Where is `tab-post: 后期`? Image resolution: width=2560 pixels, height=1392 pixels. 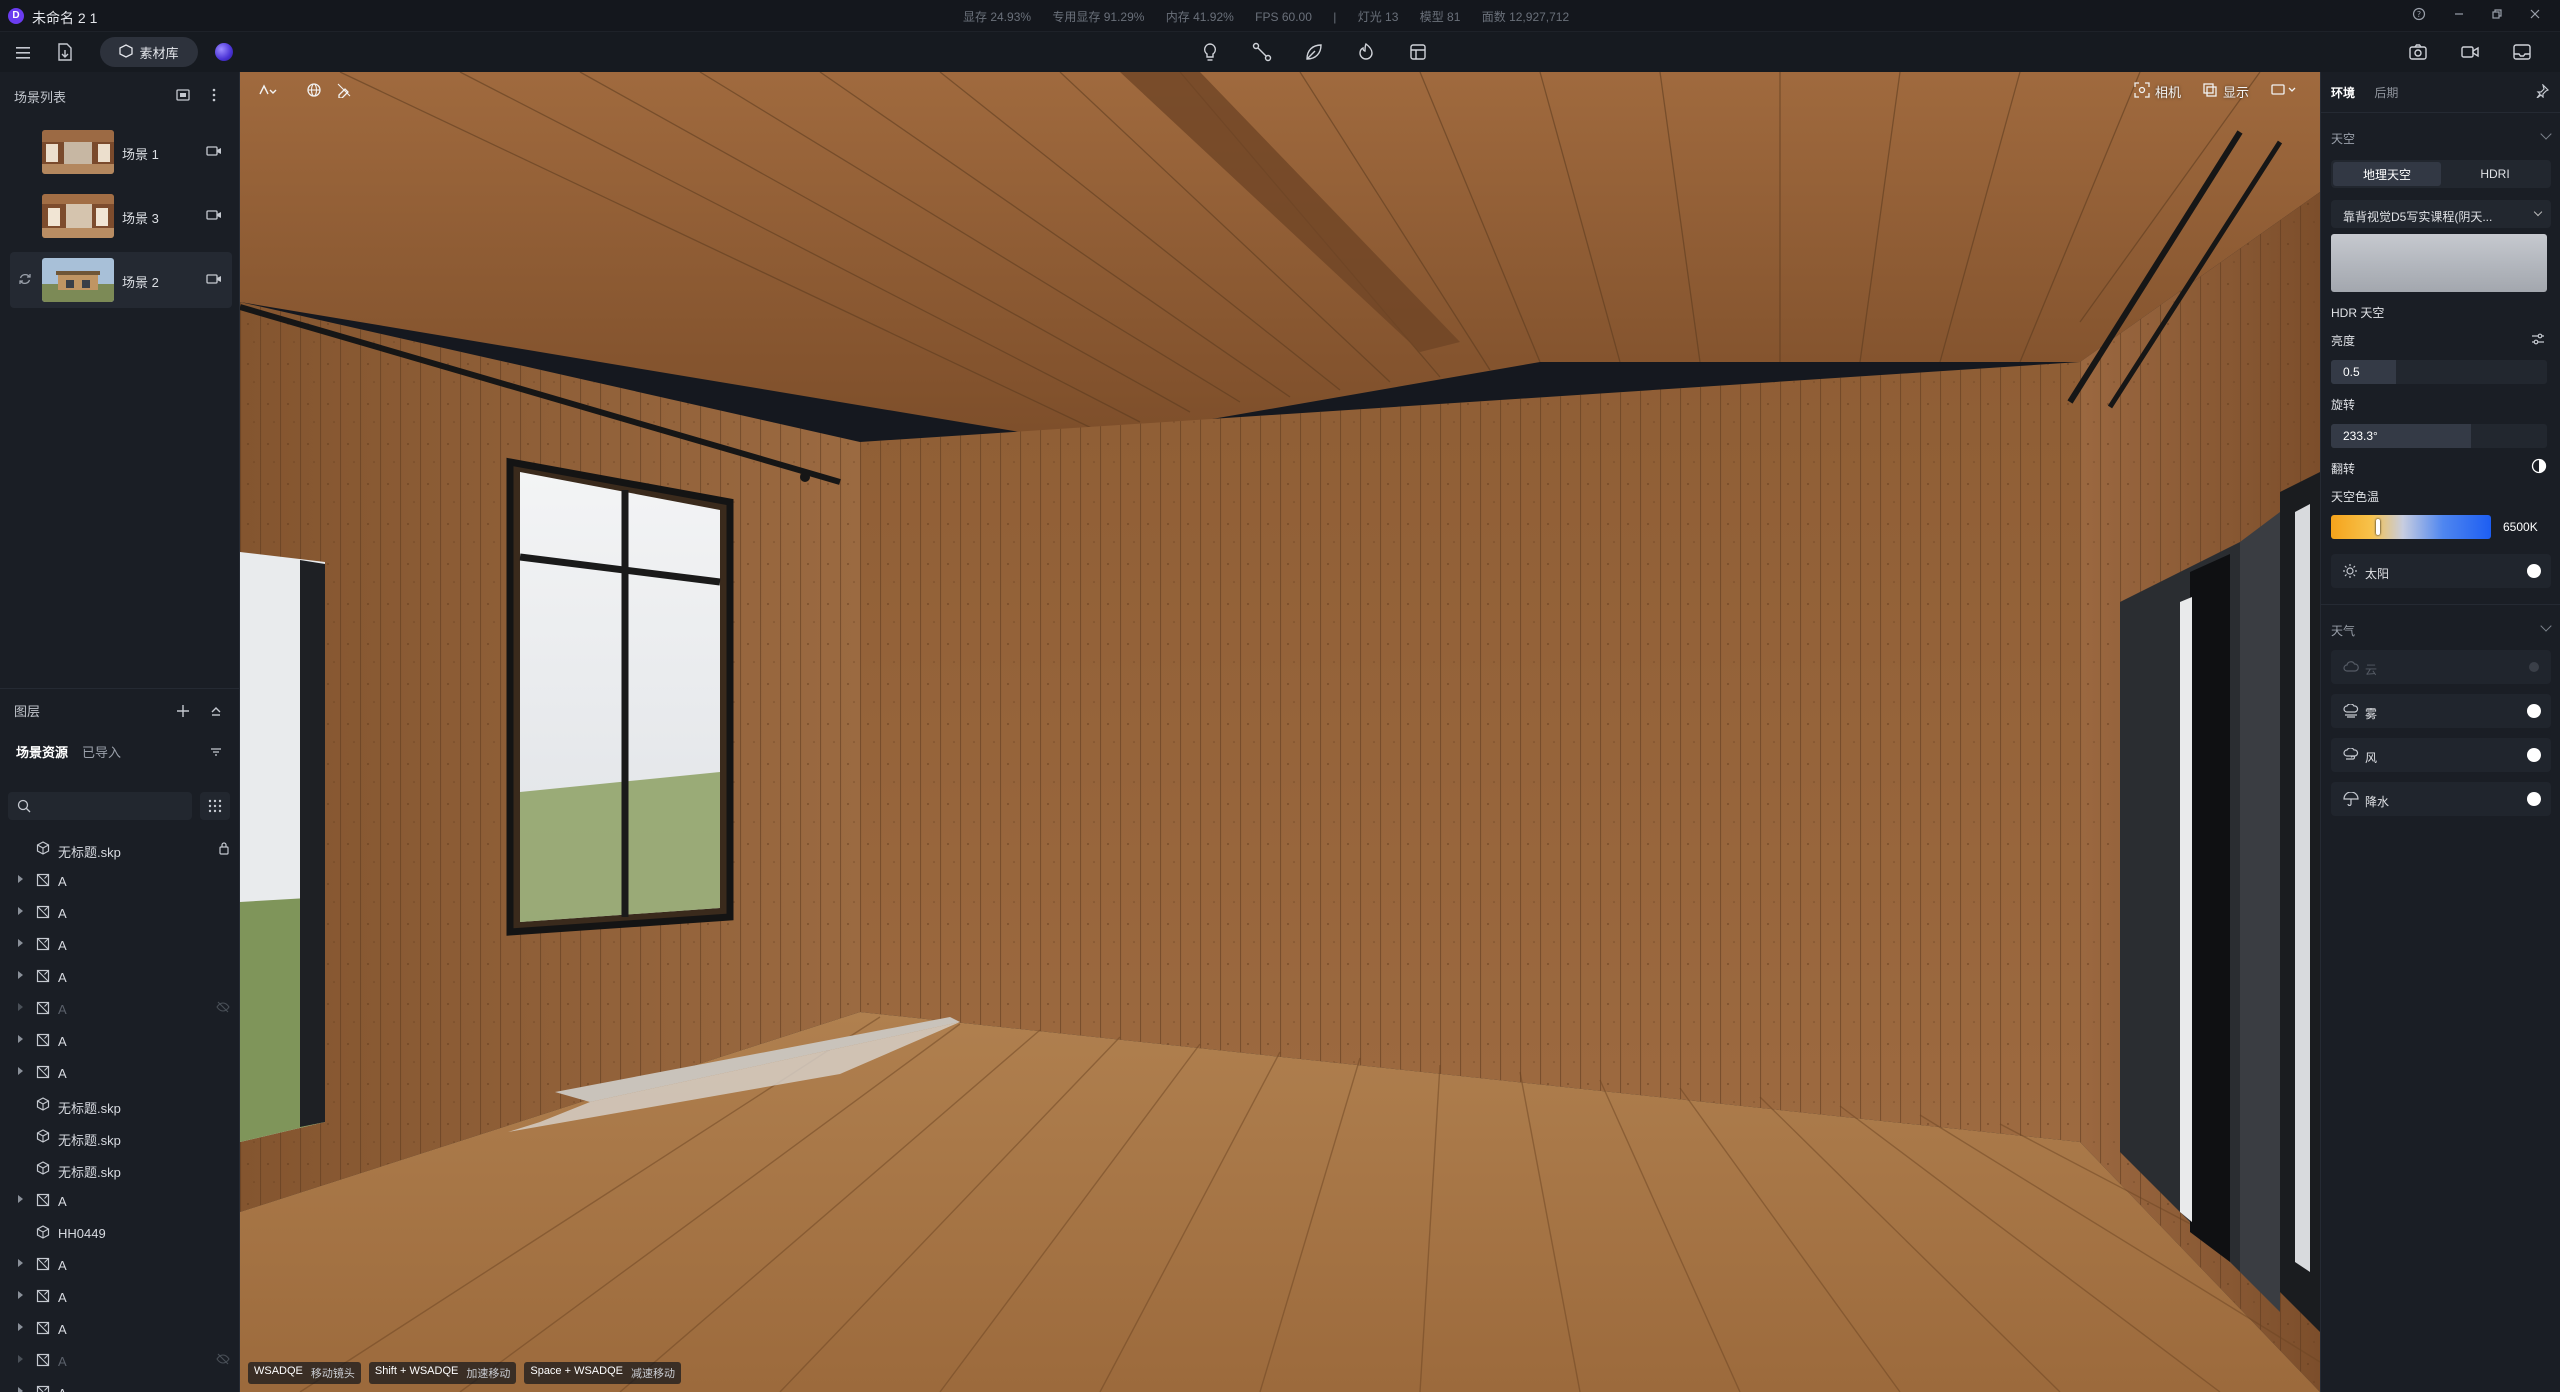
tab-post: 后期 is located at coordinates (2386, 93).